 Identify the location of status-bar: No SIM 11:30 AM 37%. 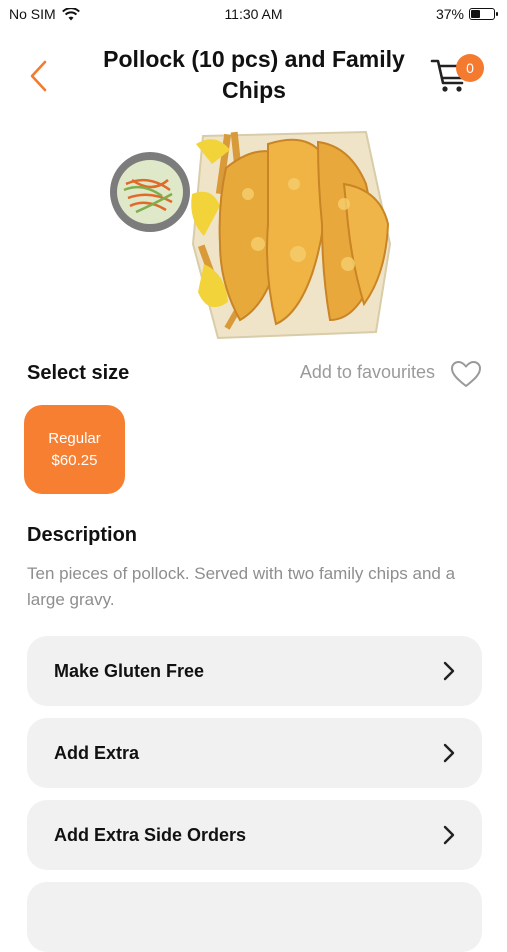
(253, 14).